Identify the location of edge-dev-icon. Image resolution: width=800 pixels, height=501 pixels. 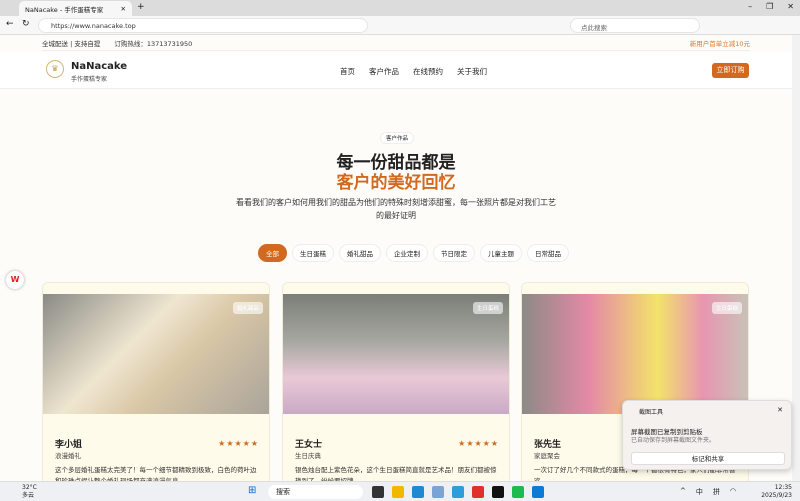
(418, 492).